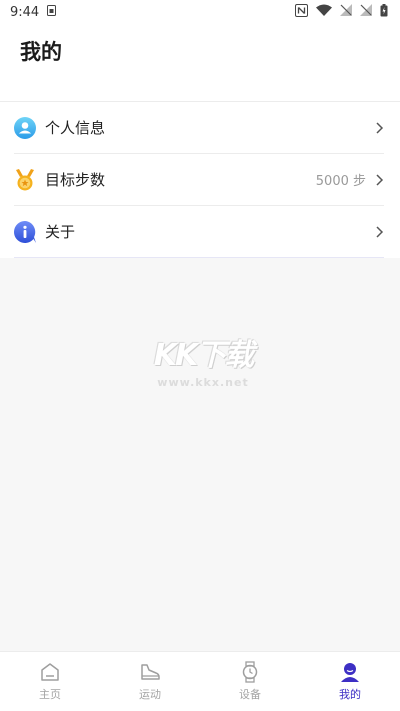 This screenshot has width=400, height=711. I want to click on menu-item-personal-info: 个人信息, so click(199, 128).